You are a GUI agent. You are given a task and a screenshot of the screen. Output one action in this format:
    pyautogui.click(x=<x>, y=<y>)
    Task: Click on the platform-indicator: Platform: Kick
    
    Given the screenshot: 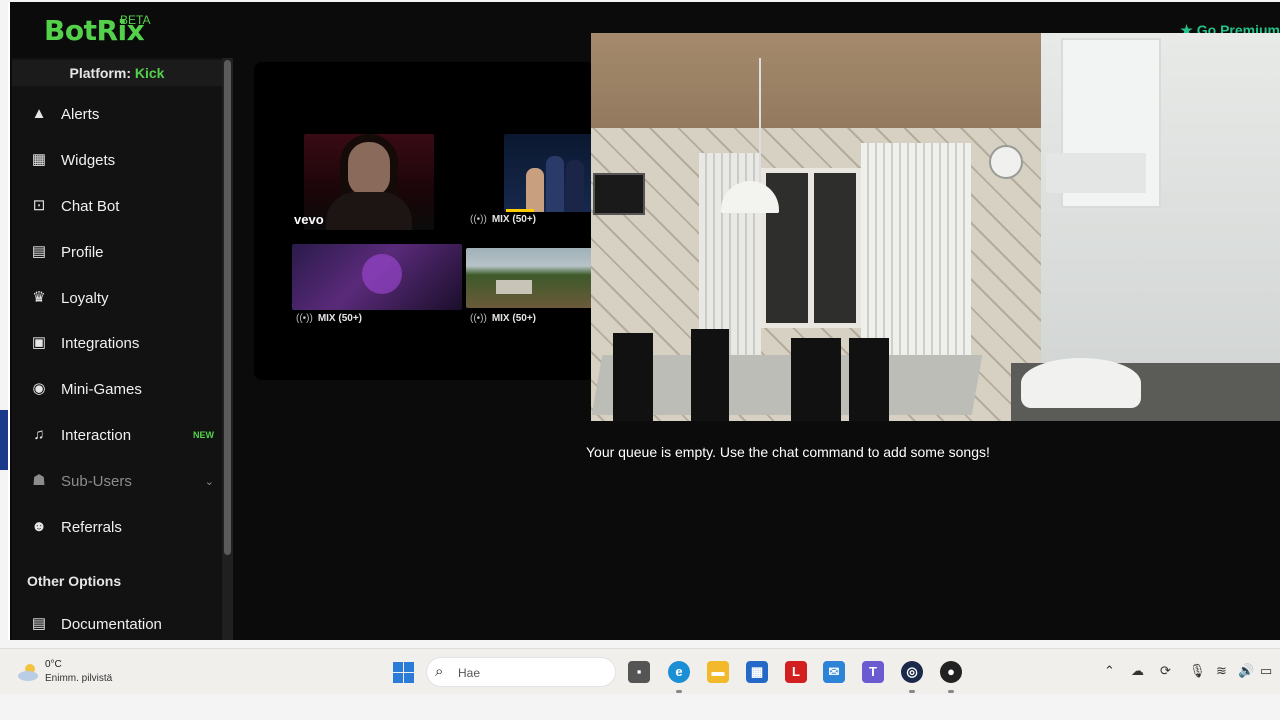 What is the action you would take?
    pyautogui.click(x=117, y=73)
    